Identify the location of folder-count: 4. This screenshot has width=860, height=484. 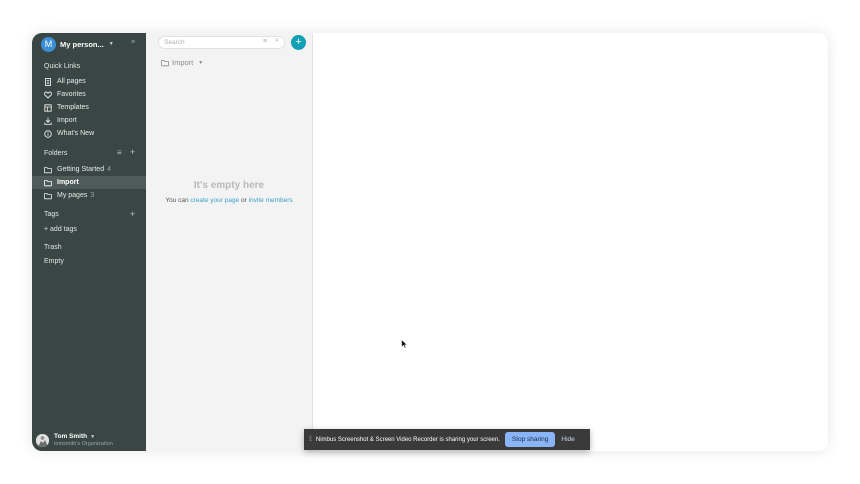
(109, 169).